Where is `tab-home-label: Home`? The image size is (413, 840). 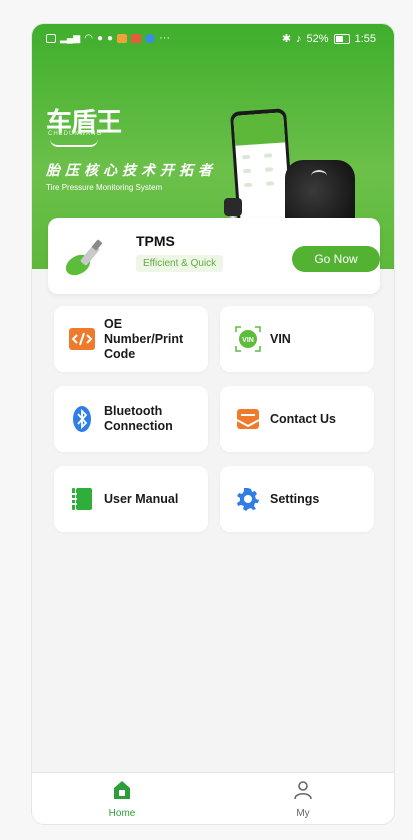 tab-home-label: Home is located at coordinates (122, 813).